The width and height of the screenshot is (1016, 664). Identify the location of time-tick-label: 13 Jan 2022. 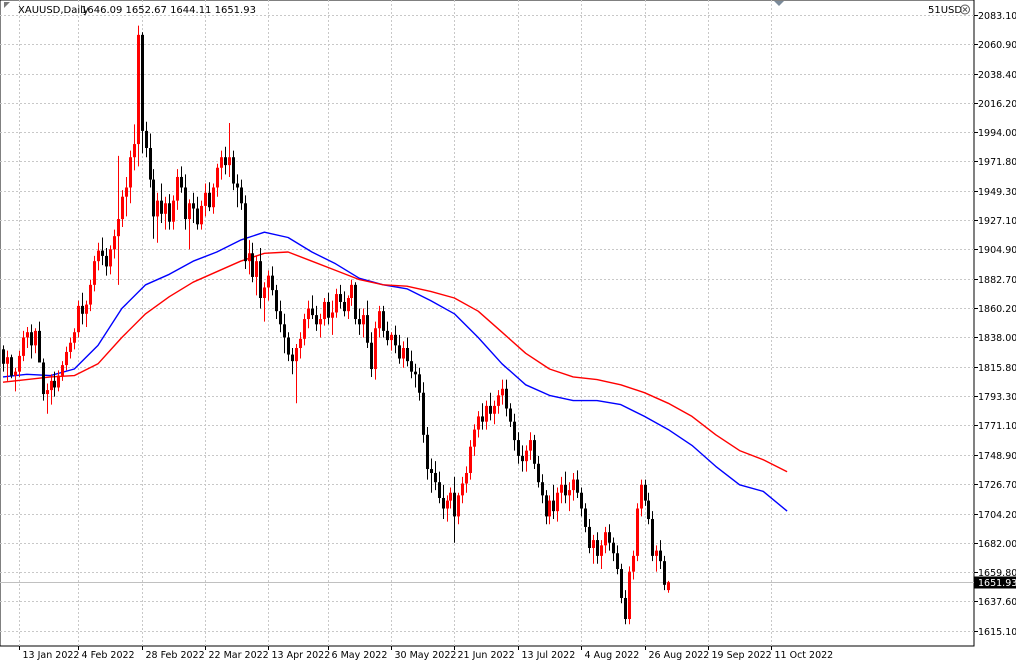
(51, 655).